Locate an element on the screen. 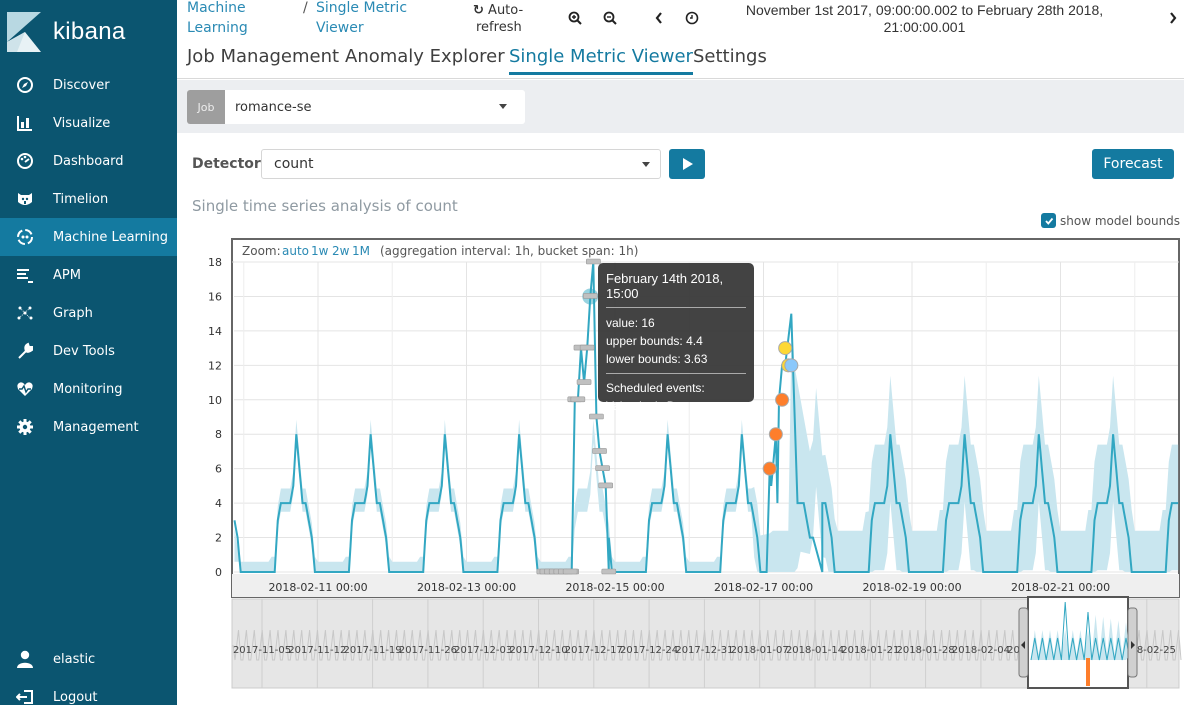 The image size is (1184, 716). y-tick-label: 2 is located at coordinates (218, 538).